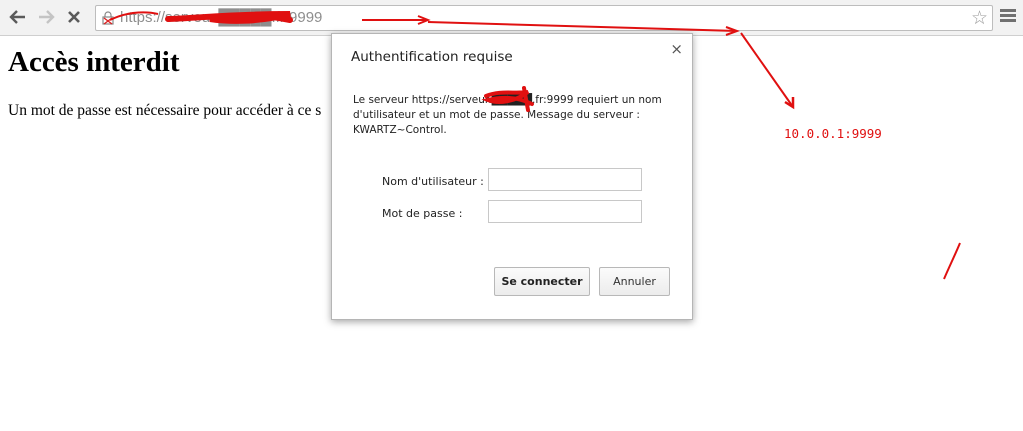 This screenshot has width=1023, height=431. Describe the element at coordinates (544, 18) in the screenshot. I see `address-bar: https://serveur.█████.fr:9999 ☆` at that location.